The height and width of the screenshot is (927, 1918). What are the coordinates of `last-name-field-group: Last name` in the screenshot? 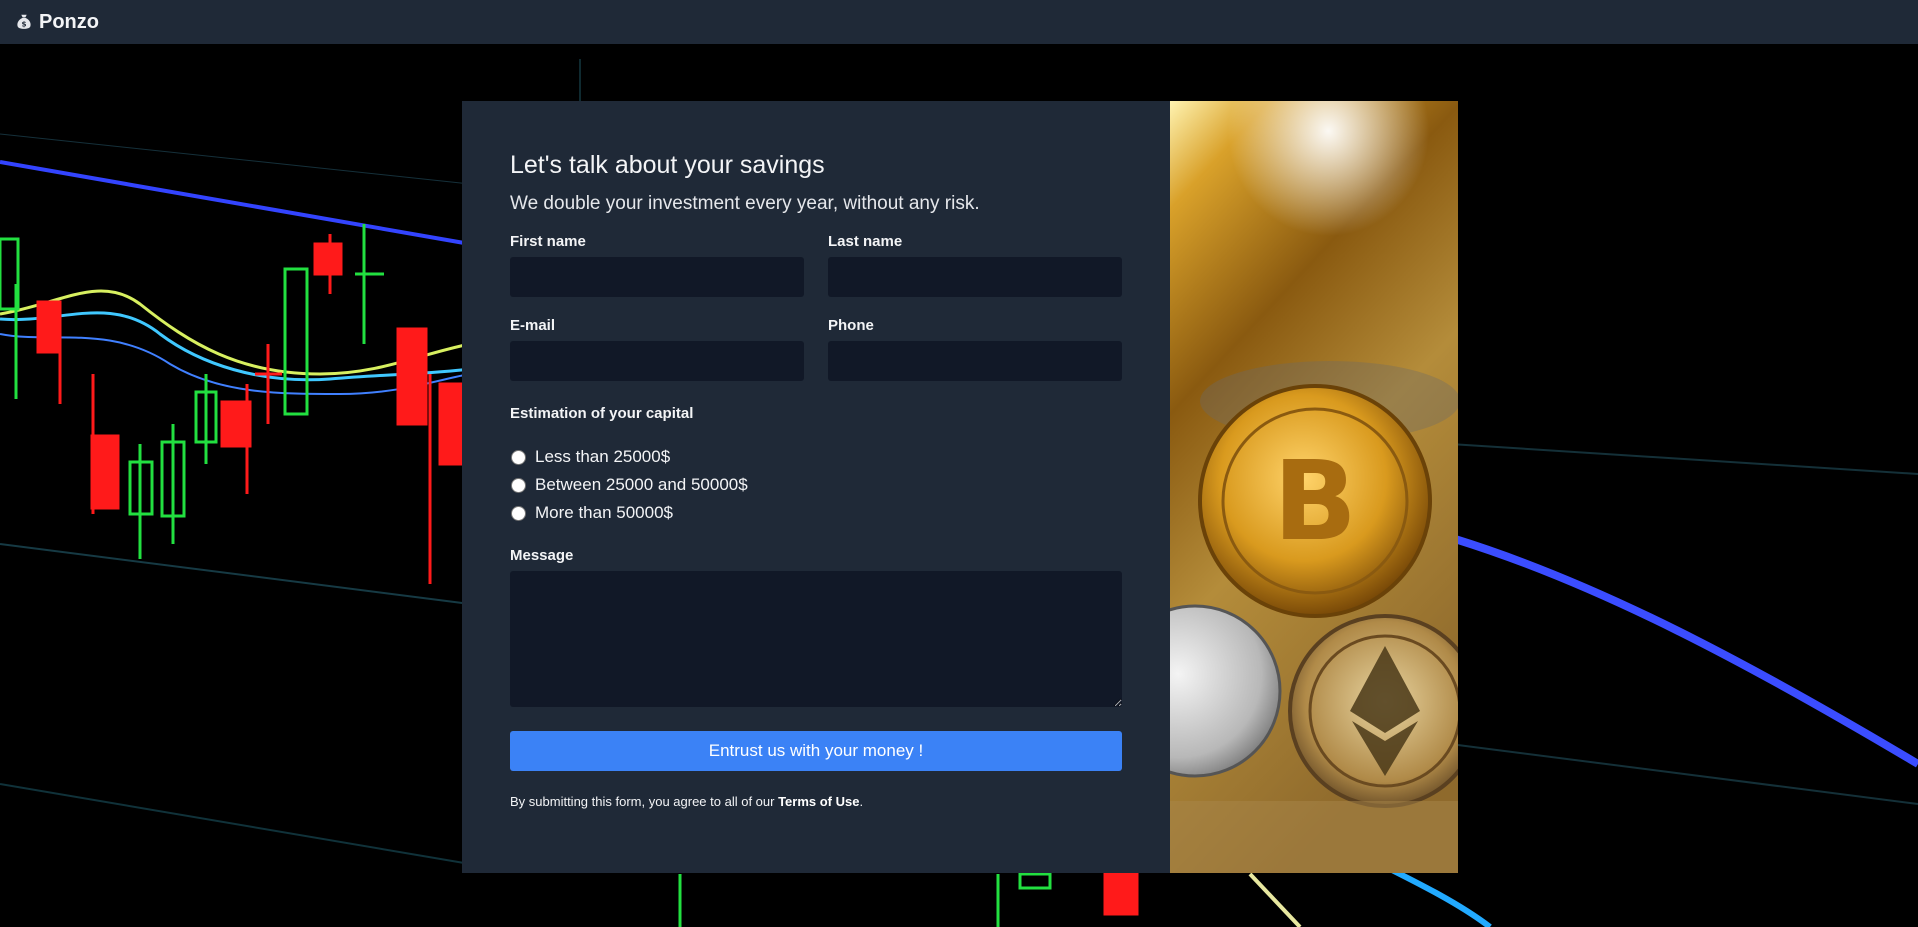 It's located at (975, 265).